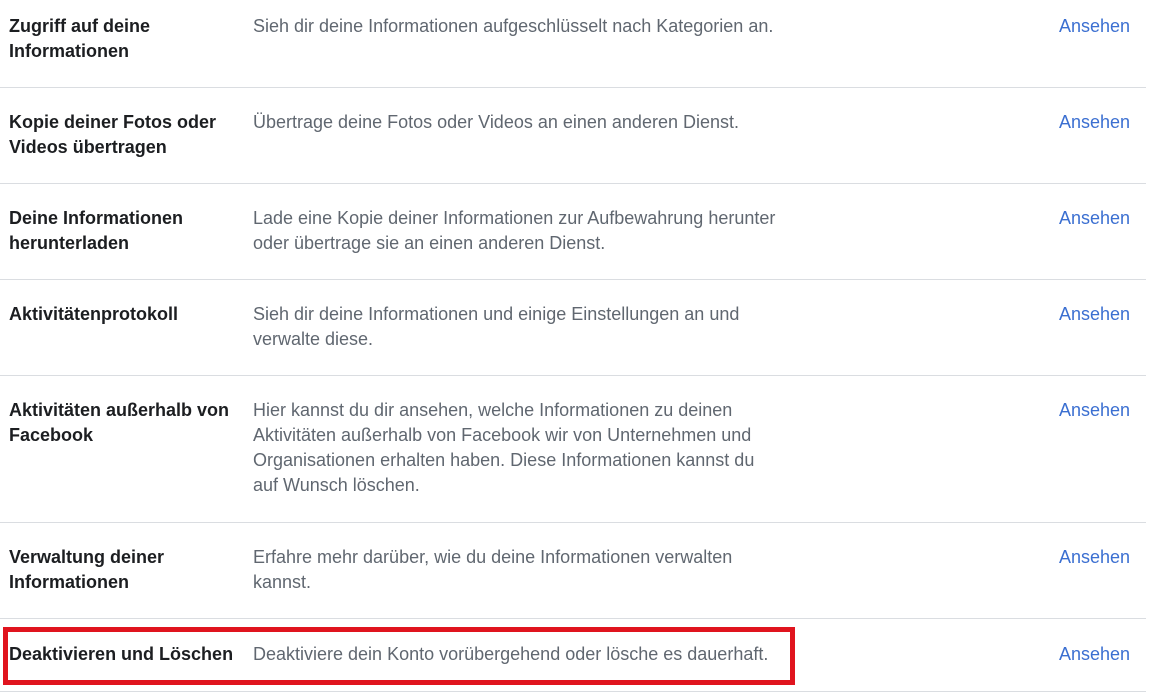 The image size is (1168, 692). Describe the element at coordinates (119, 422) in the screenshot. I see `setting-title: Aktivitäten außerhalb von Facebook` at that location.